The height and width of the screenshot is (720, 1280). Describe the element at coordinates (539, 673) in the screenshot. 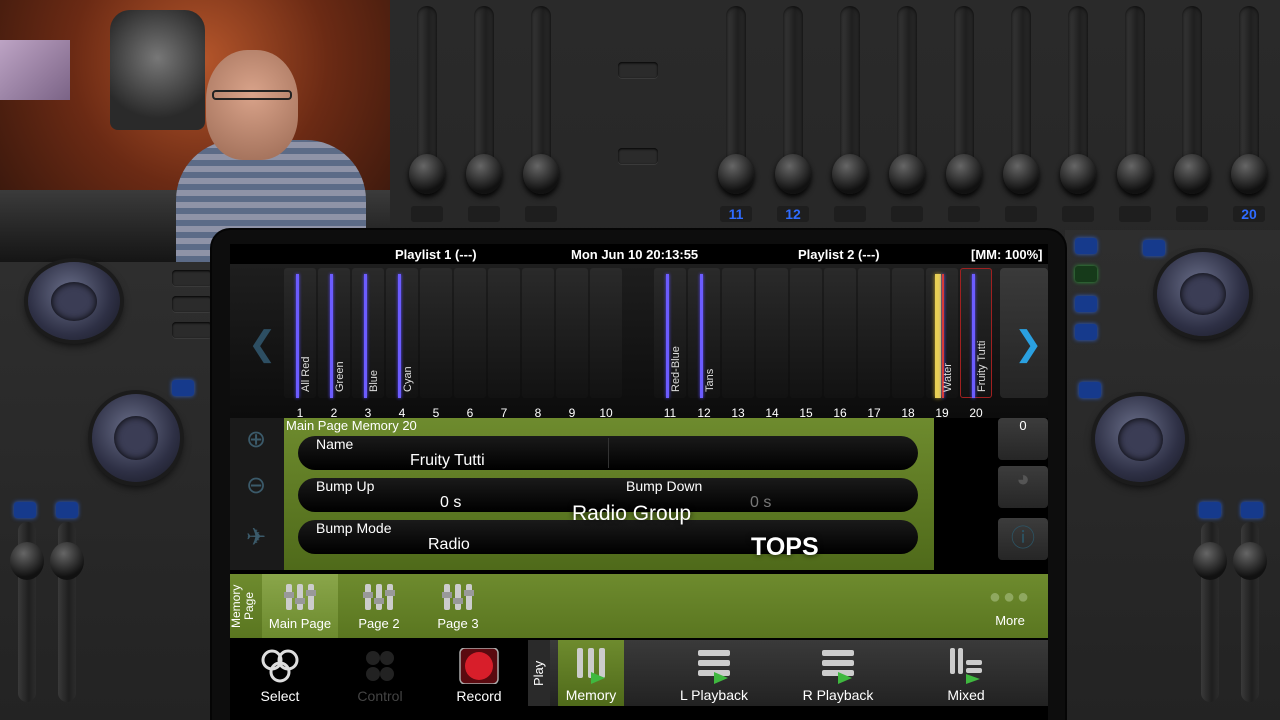

I see `play-label: Play` at that location.